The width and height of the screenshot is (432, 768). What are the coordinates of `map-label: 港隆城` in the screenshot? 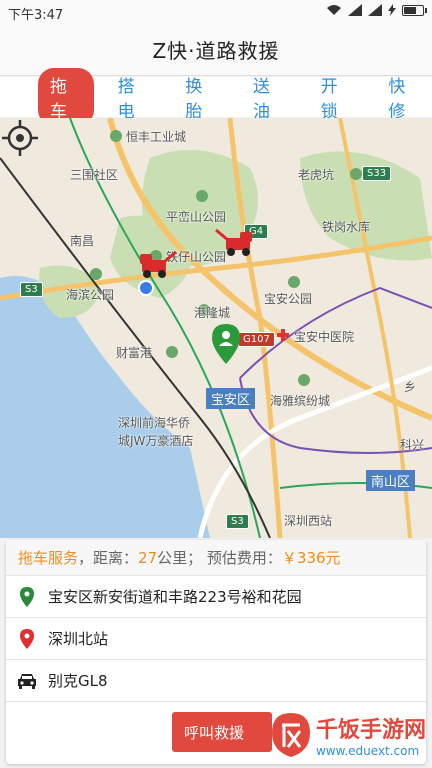 It's located at (212, 313).